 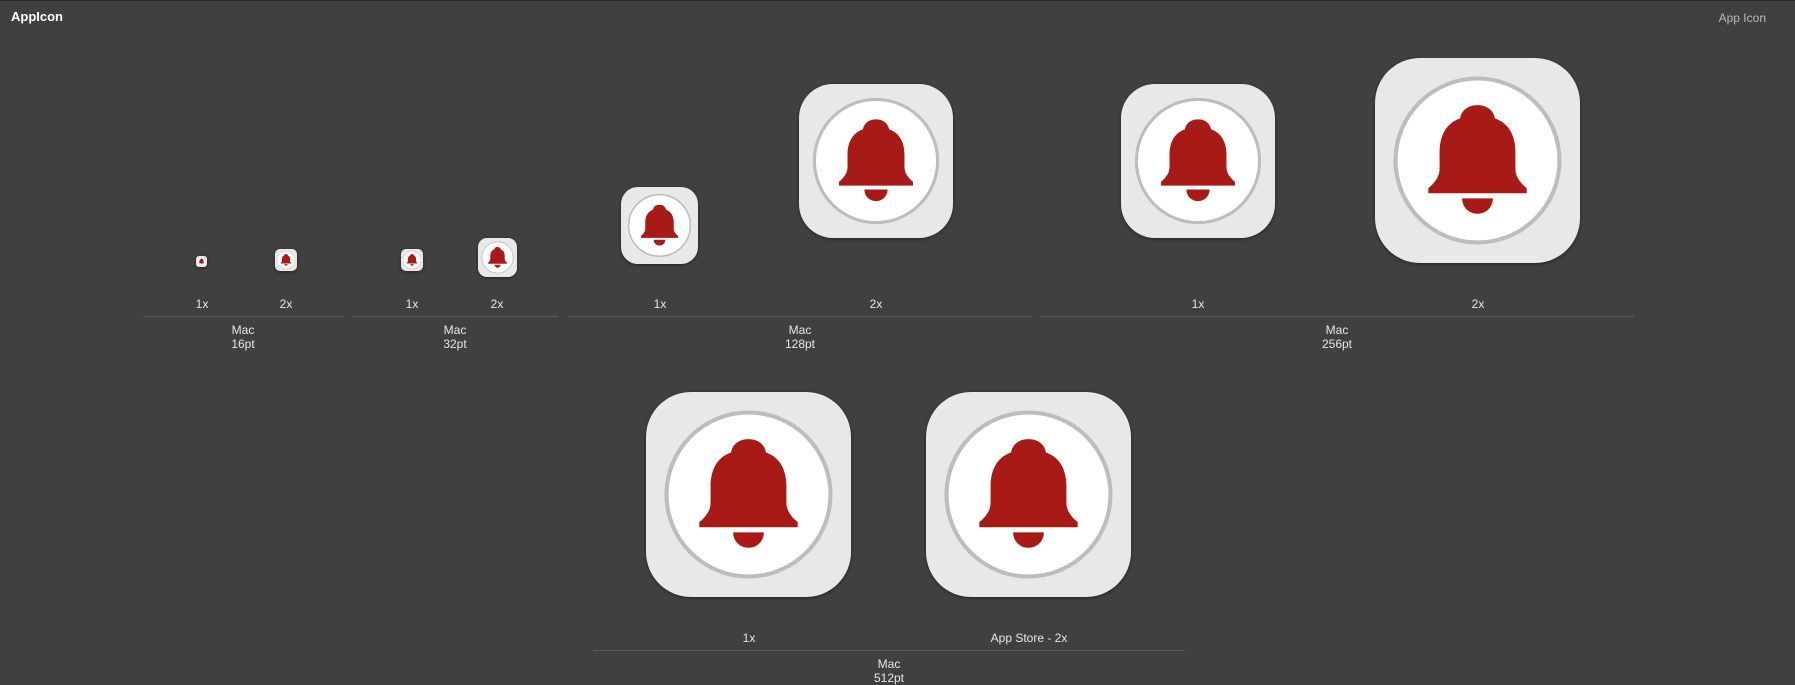 I want to click on group-label-128pt: Mac 128pt, so click(x=800, y=337).